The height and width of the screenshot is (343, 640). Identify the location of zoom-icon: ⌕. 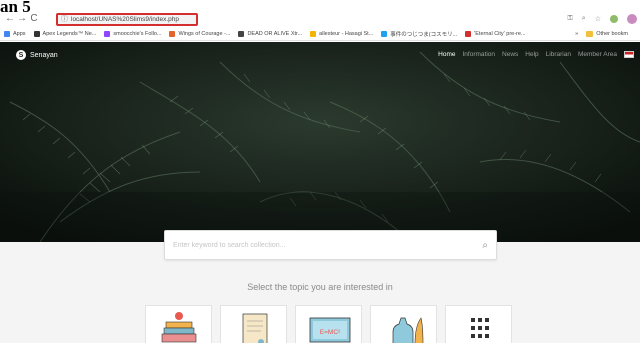
(584, 19).